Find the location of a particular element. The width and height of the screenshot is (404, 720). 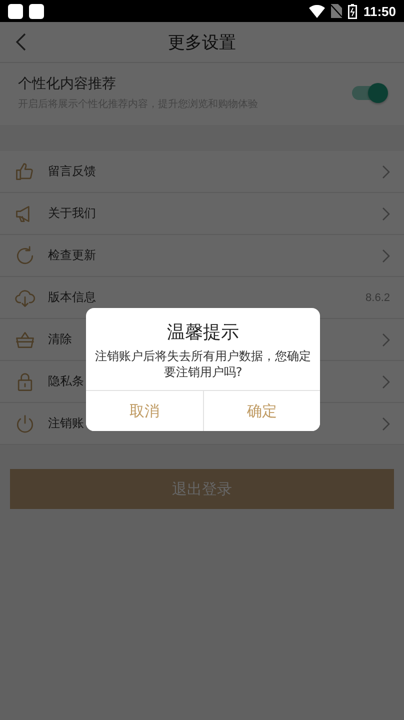

menu-label: 注销账 is located at coordinates (66, 423).